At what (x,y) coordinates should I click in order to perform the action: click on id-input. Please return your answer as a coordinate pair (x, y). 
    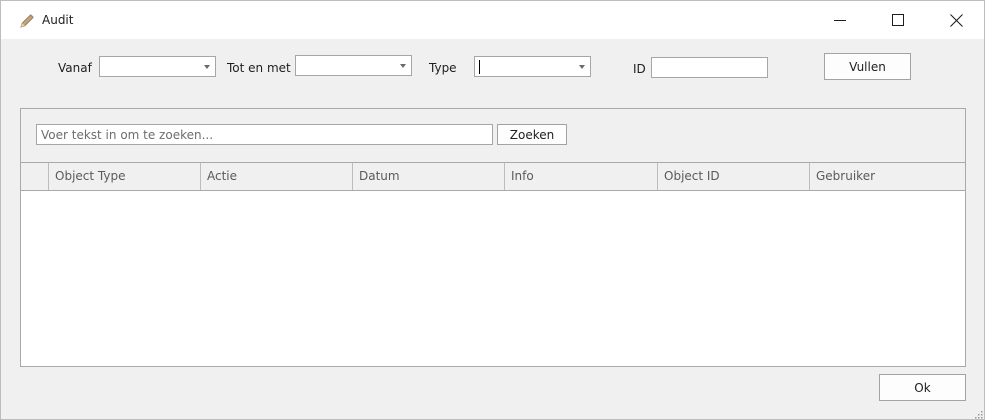
    Looking at the image, I should click on (709, 67).